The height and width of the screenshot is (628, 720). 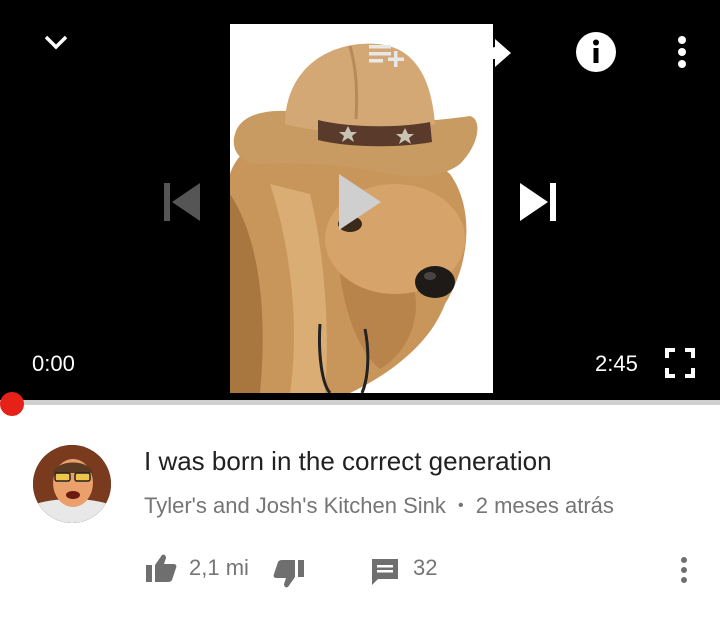 I want to click on current-time: 0:00, so click(x=53, y=363).